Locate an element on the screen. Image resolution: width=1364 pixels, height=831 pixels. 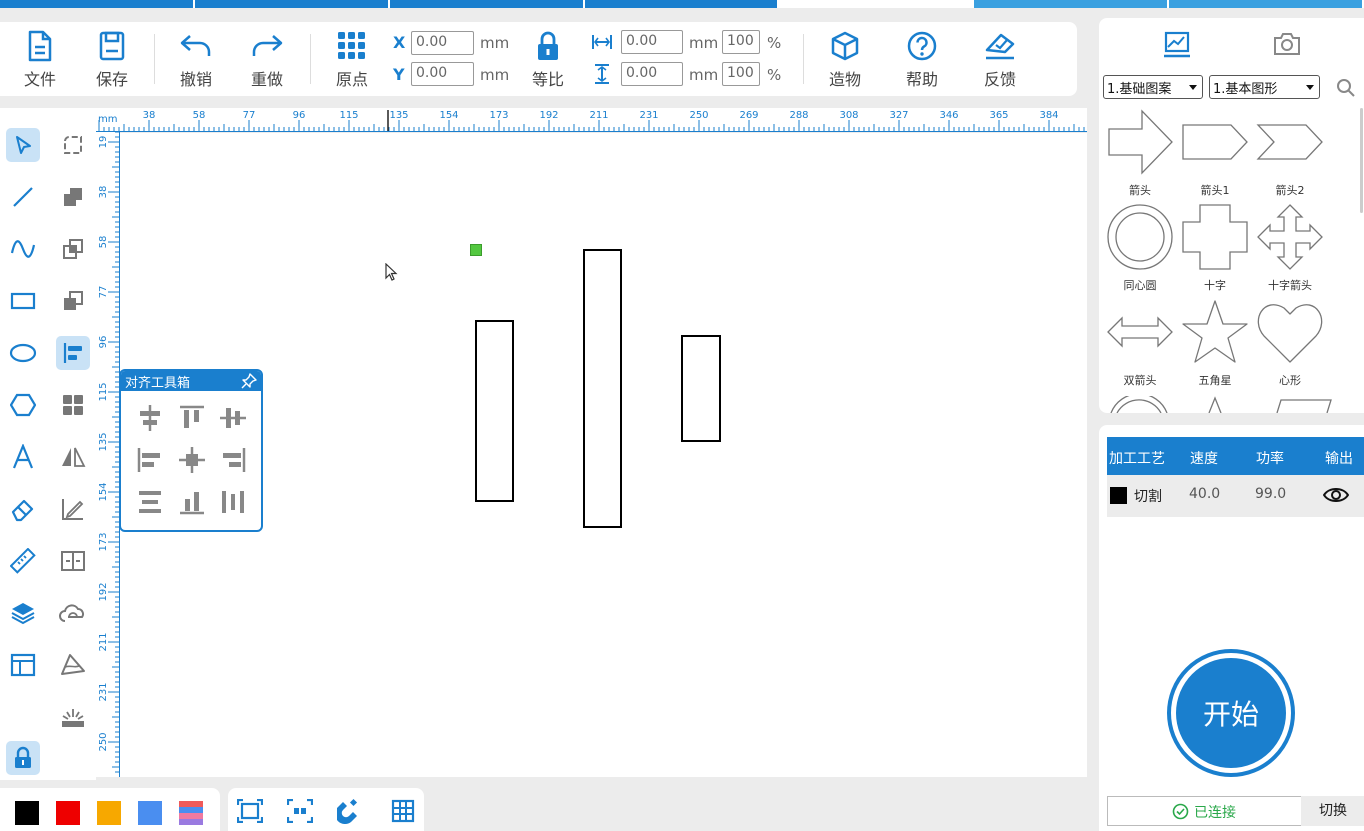
process-row-cut: 切割 40.0 99.0 is located at coordinates (1235, 496).